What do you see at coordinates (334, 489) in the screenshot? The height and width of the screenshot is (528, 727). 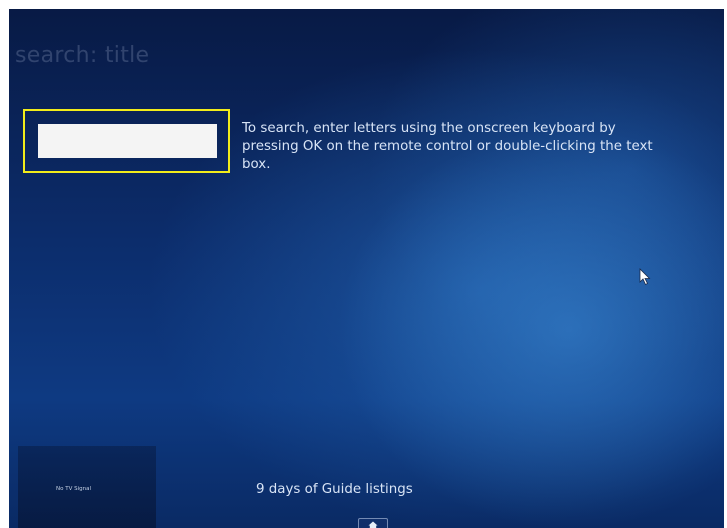 I see `guide-listings-status: 9 days of Guide listings` at bounding box center [334, 489].